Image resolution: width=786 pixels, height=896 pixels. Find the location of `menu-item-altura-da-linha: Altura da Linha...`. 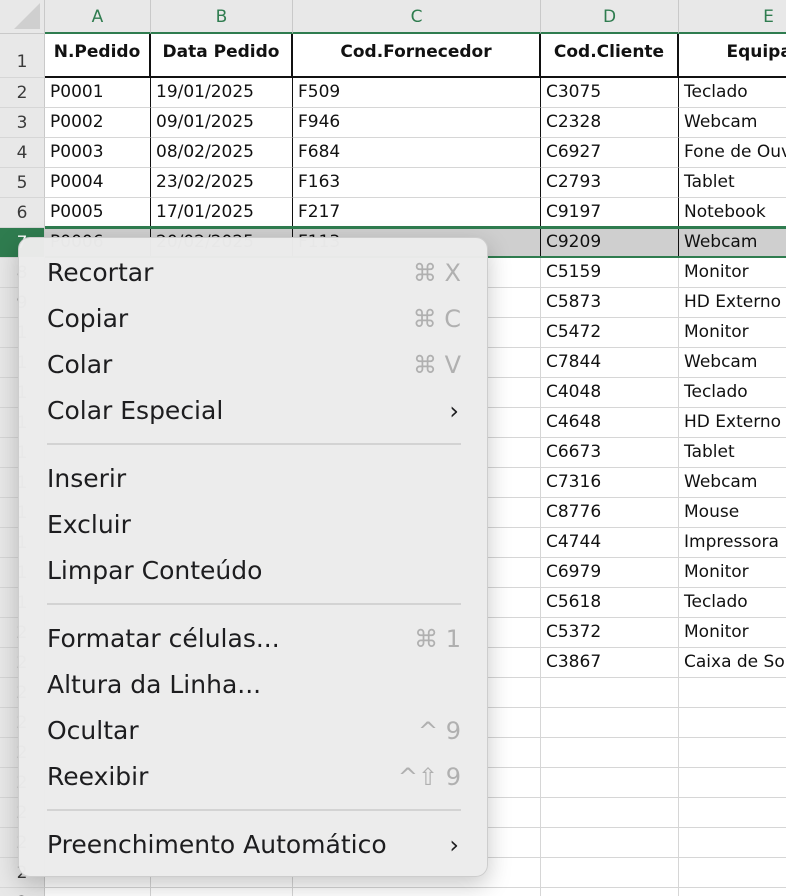

menu-item-altura-da-linha: Altura da Linha... is located at coordinates (254, 685).